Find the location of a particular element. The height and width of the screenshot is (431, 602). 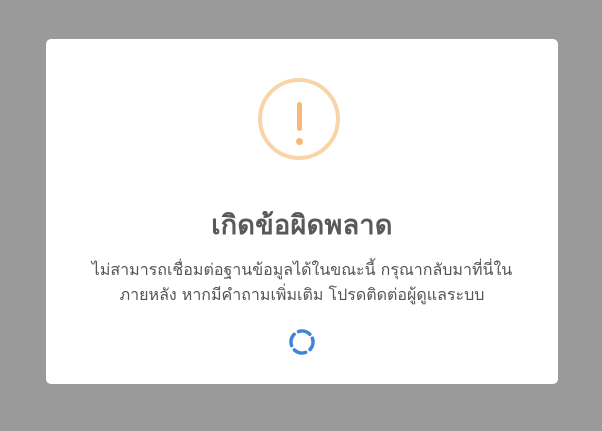

loading-spinner-icon is located at coordinates (302, 342).